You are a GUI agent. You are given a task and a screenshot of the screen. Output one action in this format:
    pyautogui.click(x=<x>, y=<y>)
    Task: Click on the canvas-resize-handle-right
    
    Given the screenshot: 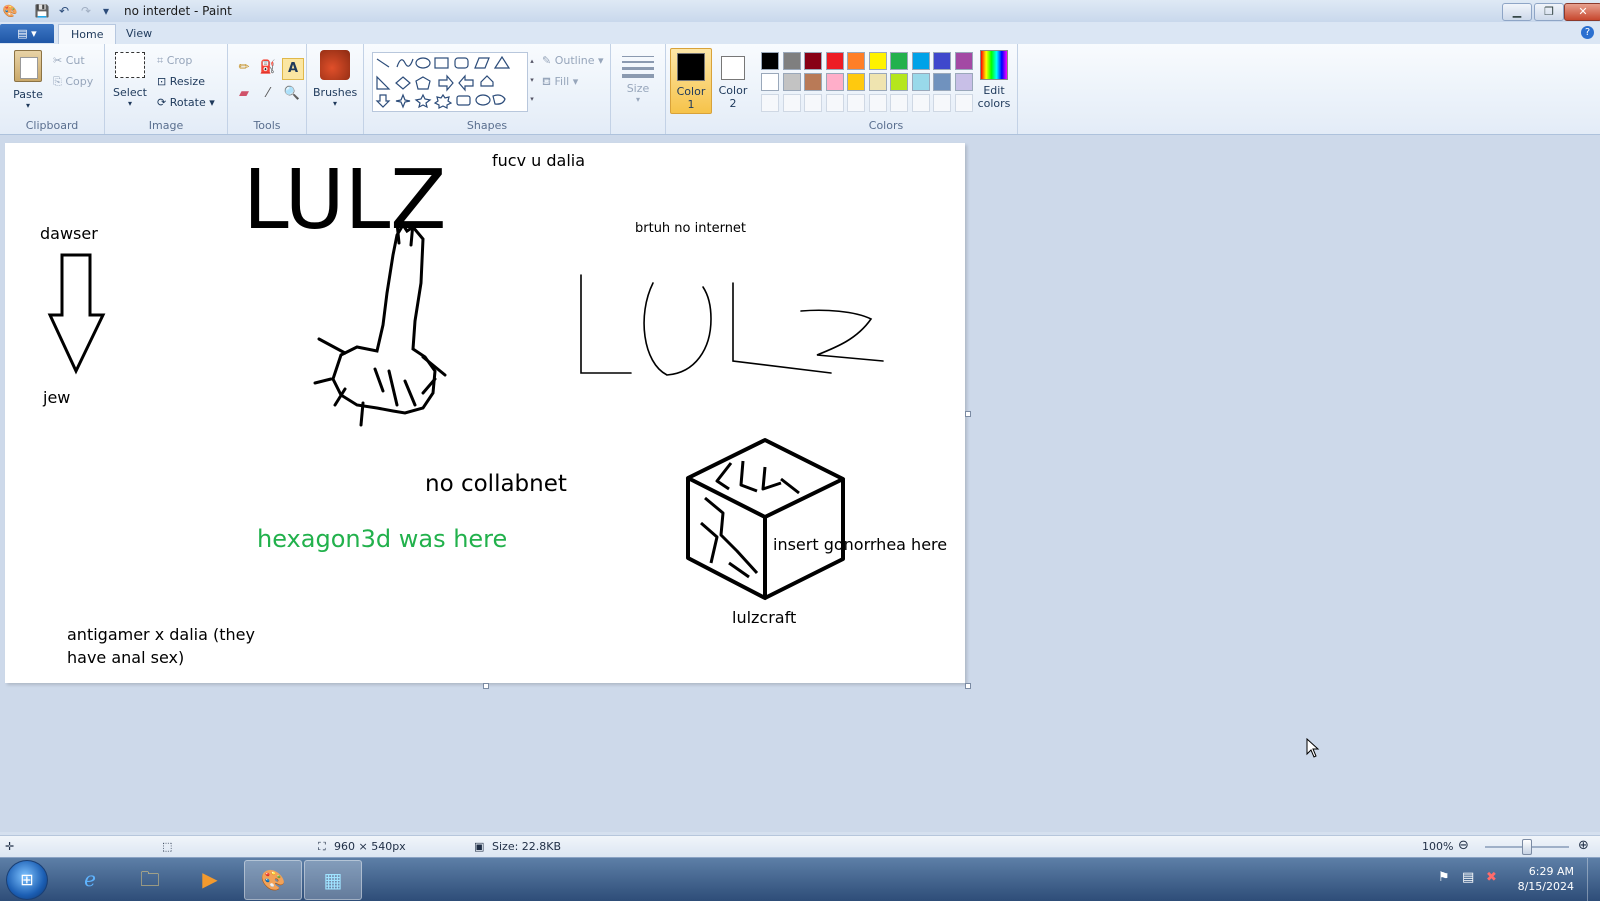 What is the action you would take?
    pyautogui.click(x=968, y=414)
    